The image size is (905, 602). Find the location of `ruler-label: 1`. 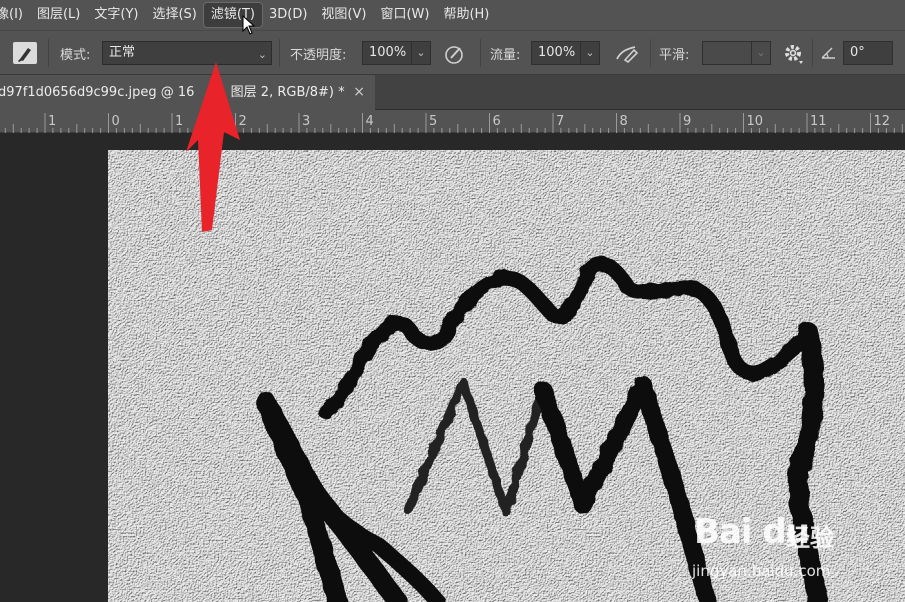

ruler-label: 1 is located at coordinates (52, 121).